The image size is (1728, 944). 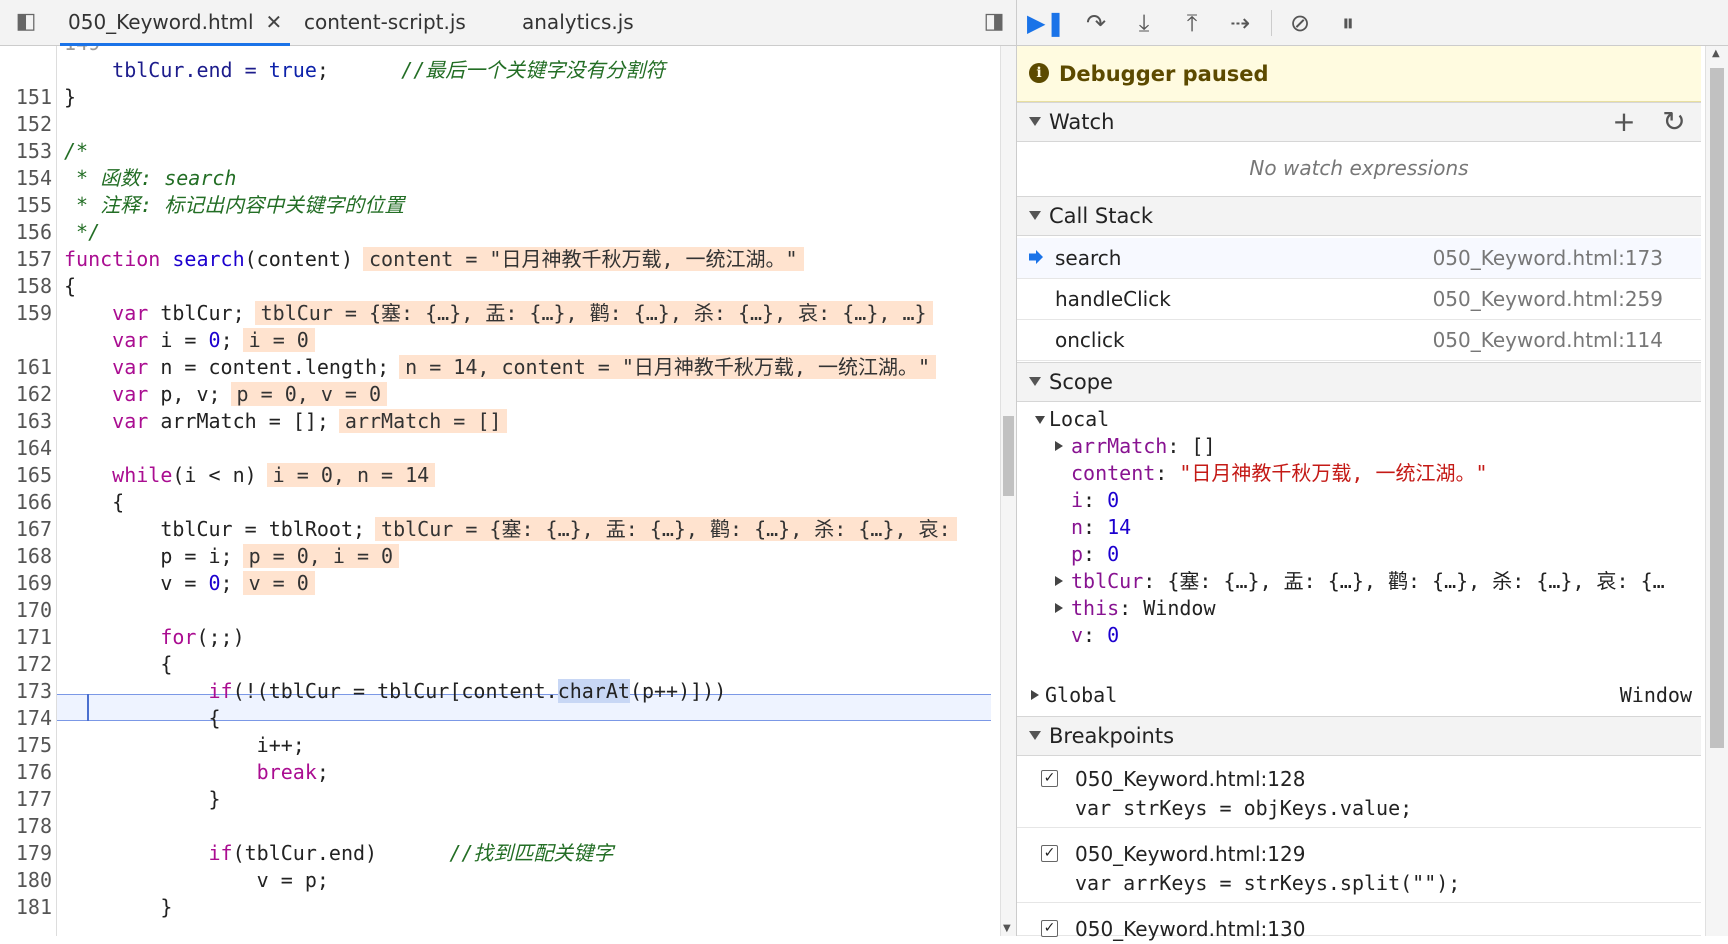 I want to click on expand-local-icon, so click(x=1040, y=420).